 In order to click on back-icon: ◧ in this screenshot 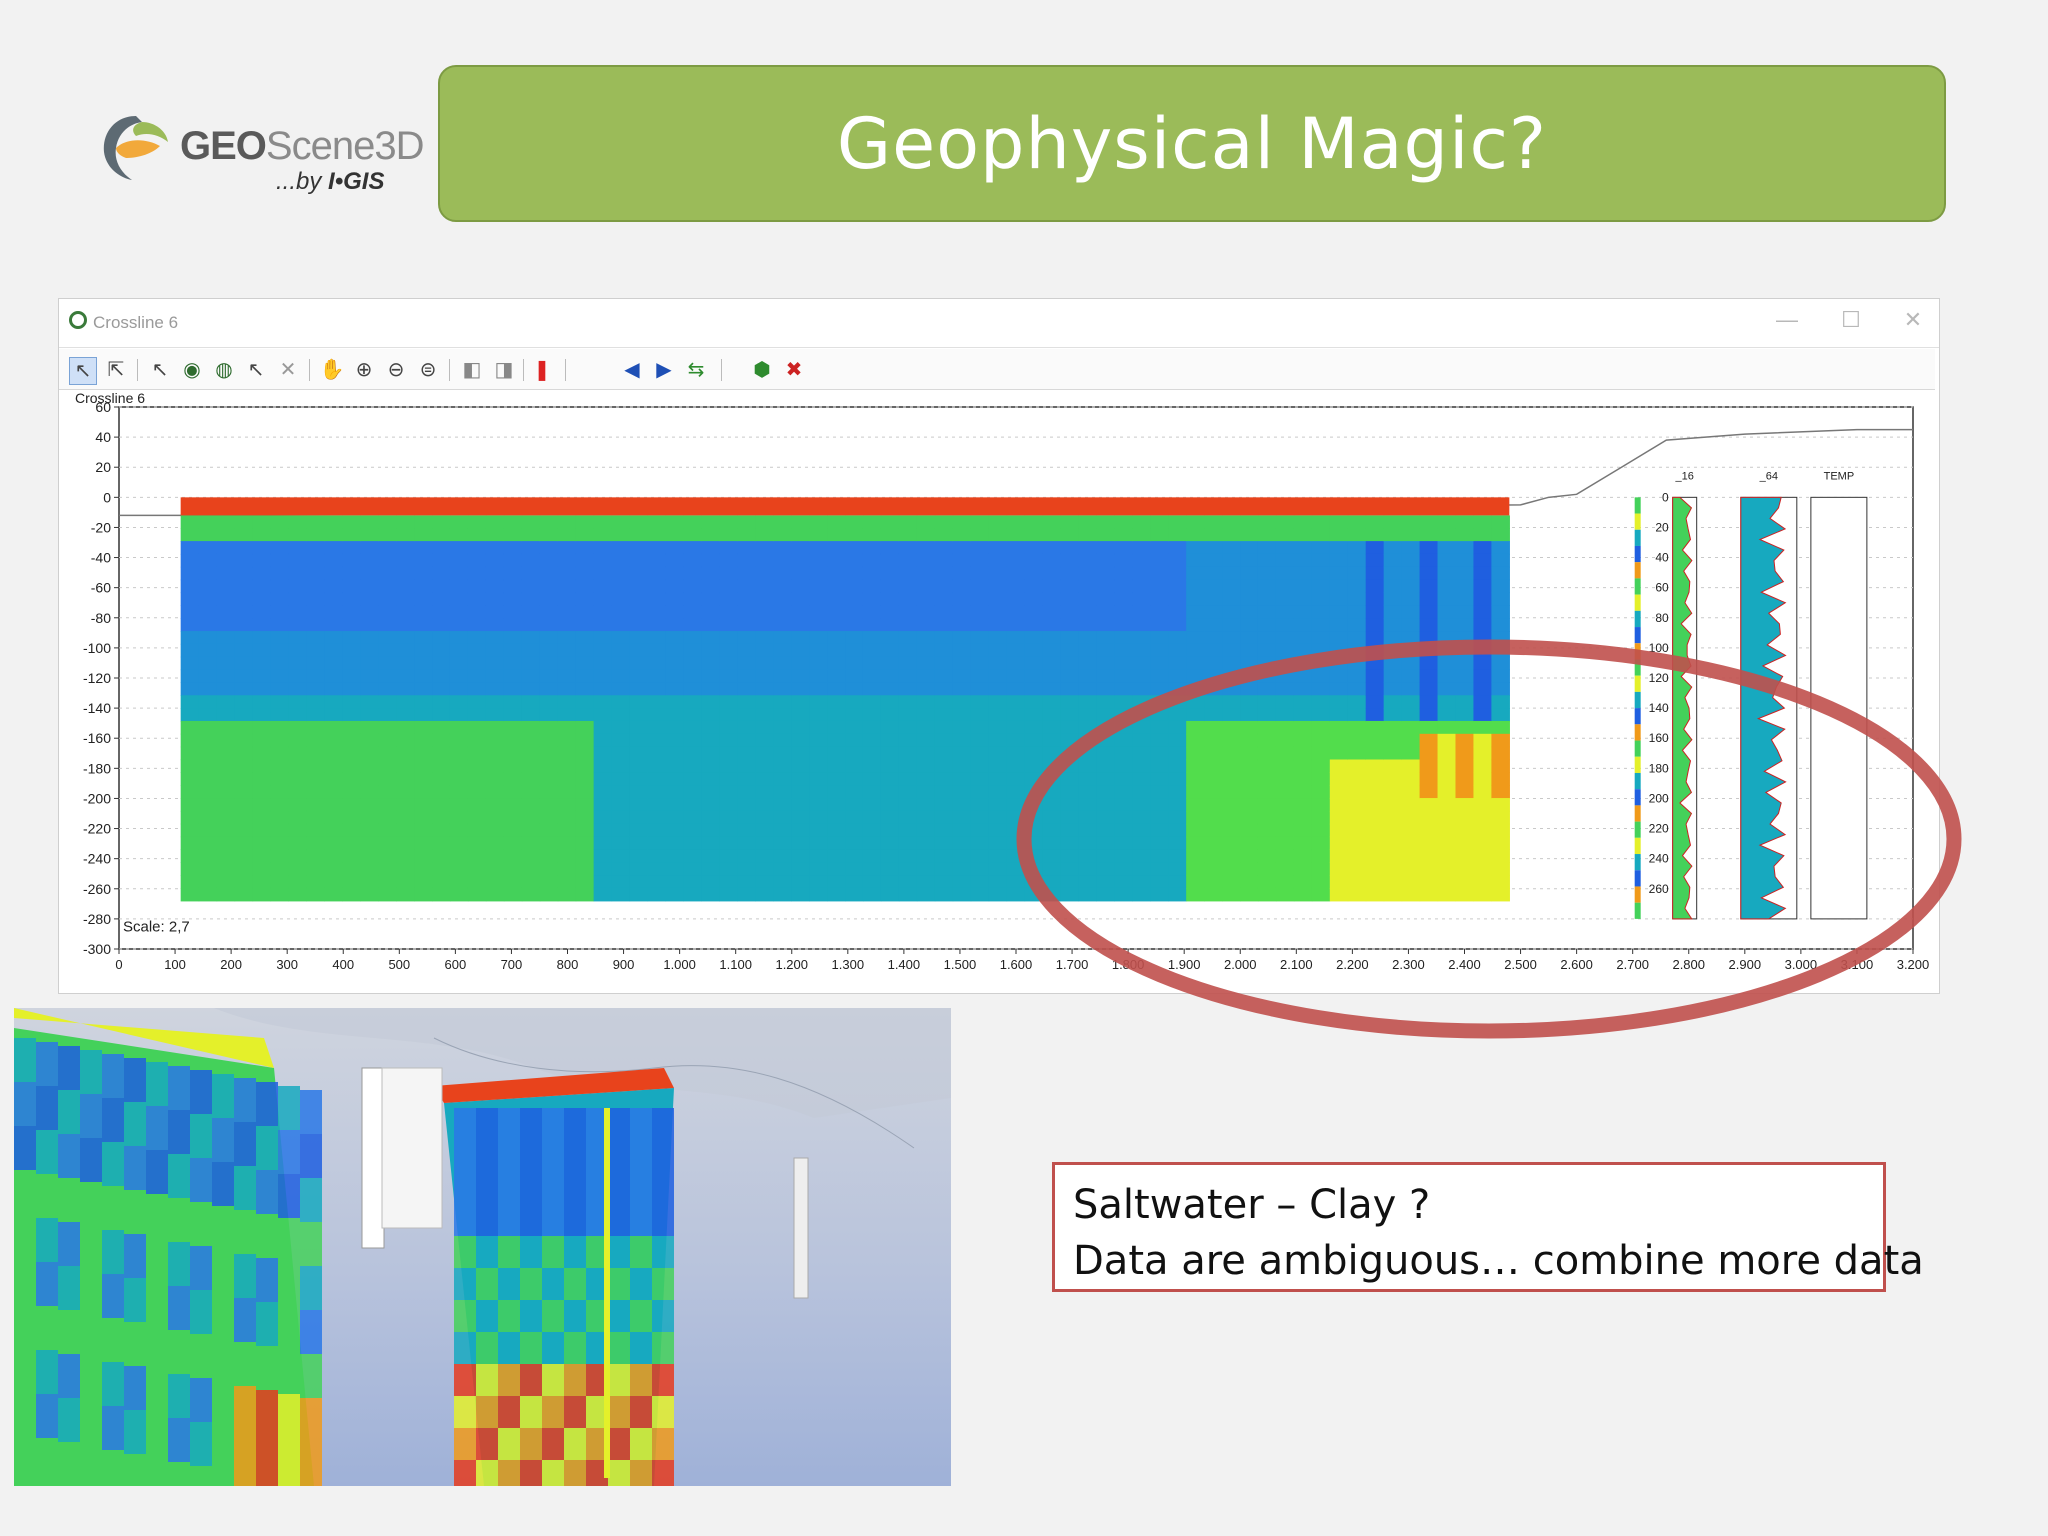, I will do `click(472, 370)`.